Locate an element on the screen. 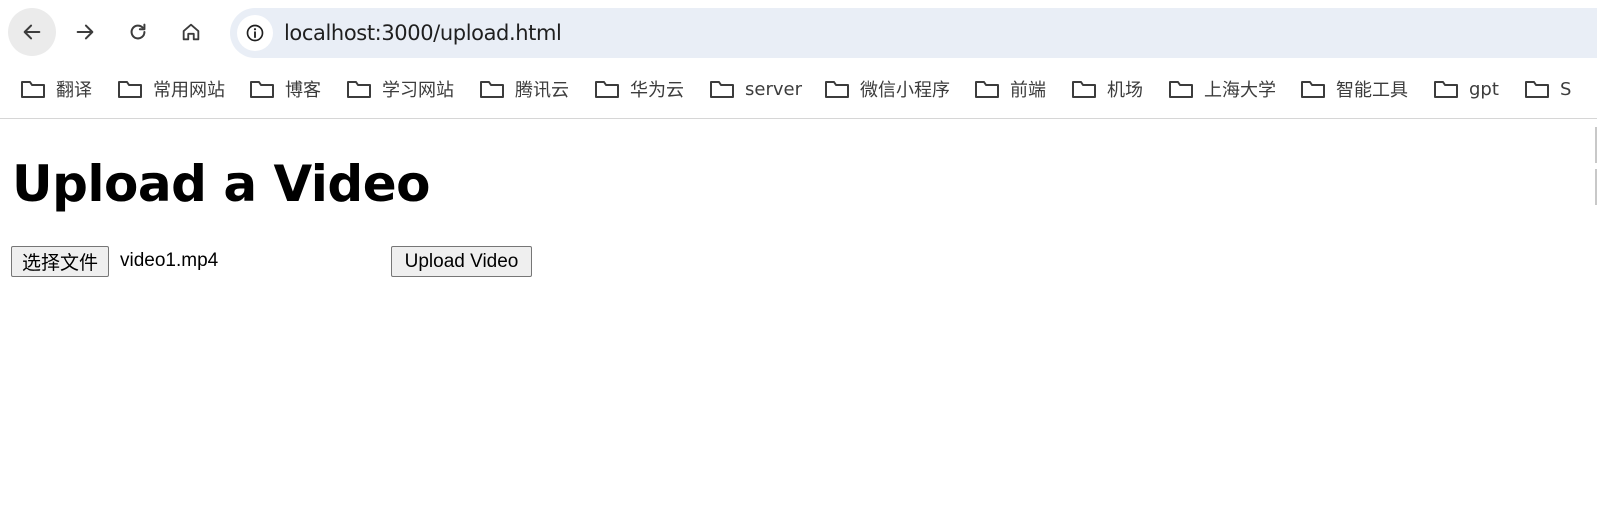  bookmark-folder: S is located at coordinates (1547, 89).